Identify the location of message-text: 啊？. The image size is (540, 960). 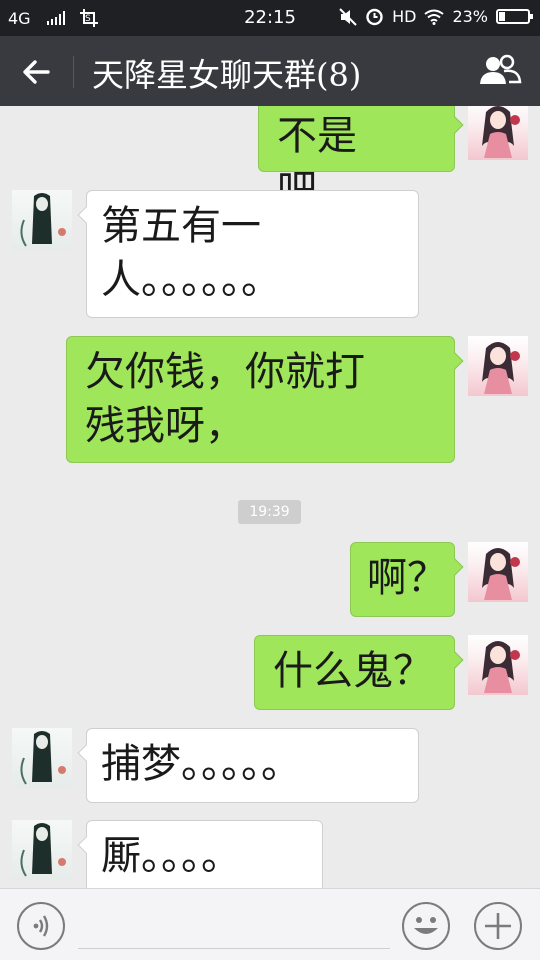
(407, 578).